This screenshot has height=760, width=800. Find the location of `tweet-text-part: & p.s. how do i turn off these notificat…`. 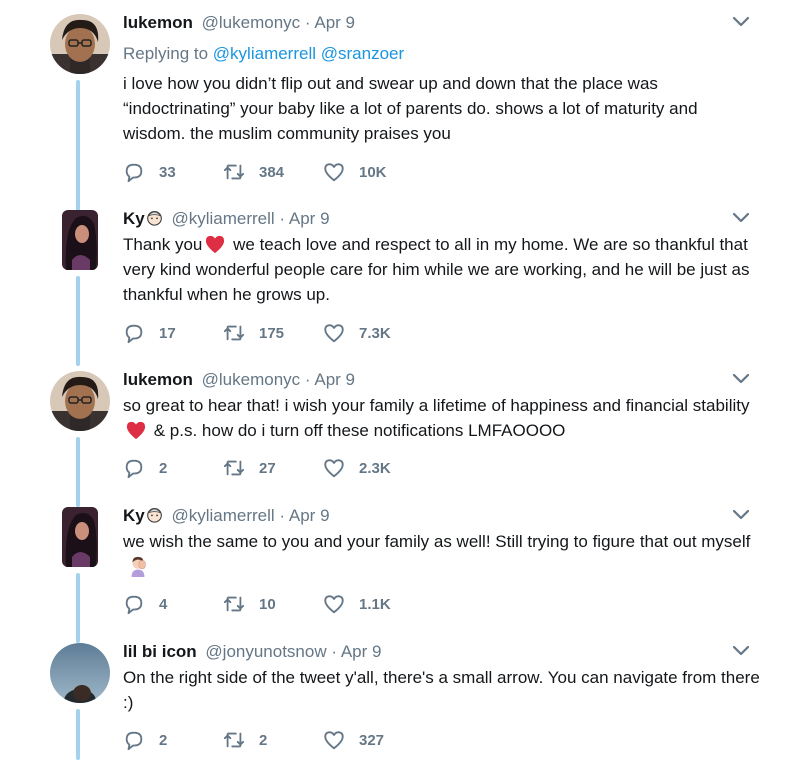

tweet-text-part: & p.s. how do i turn off these notificat… is located at coordinates (359, 430).